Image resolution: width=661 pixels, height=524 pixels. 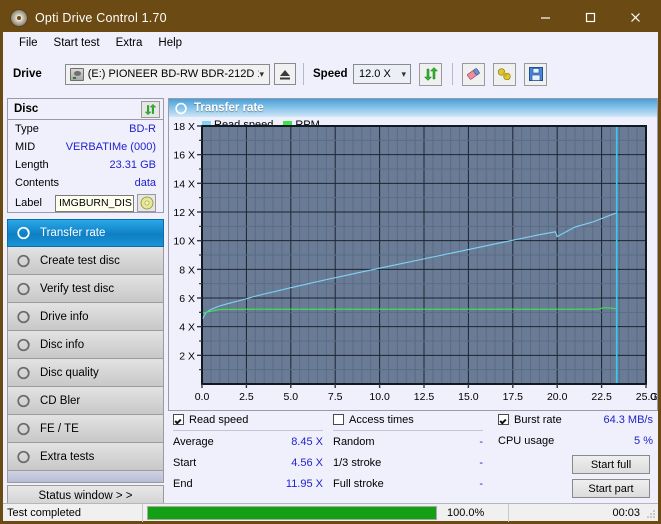 What do you see at coordinates (67, 456) in the screenshot?
I see `sidebar-item-label: Extra tests` at bounding box center [67, 456].